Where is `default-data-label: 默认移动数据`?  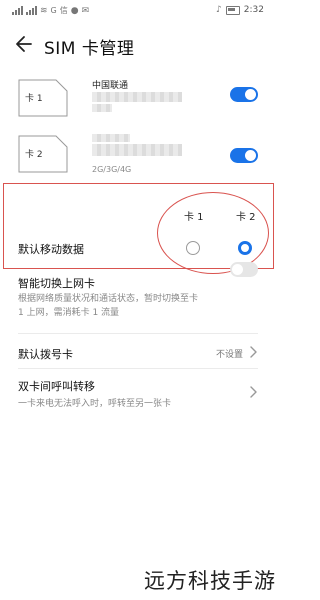 default-data-label: 默认移动数据 is located at coordinates (51, 249).